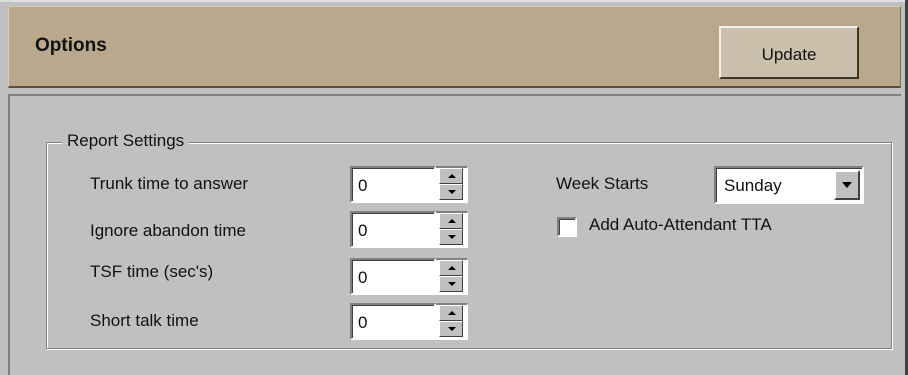 This screenshot has height=375, width=908. Describe the element at coordinates (168, 230) in the screenshot. I see `ignore-abandon-label: Ignore abandon time` at that location.